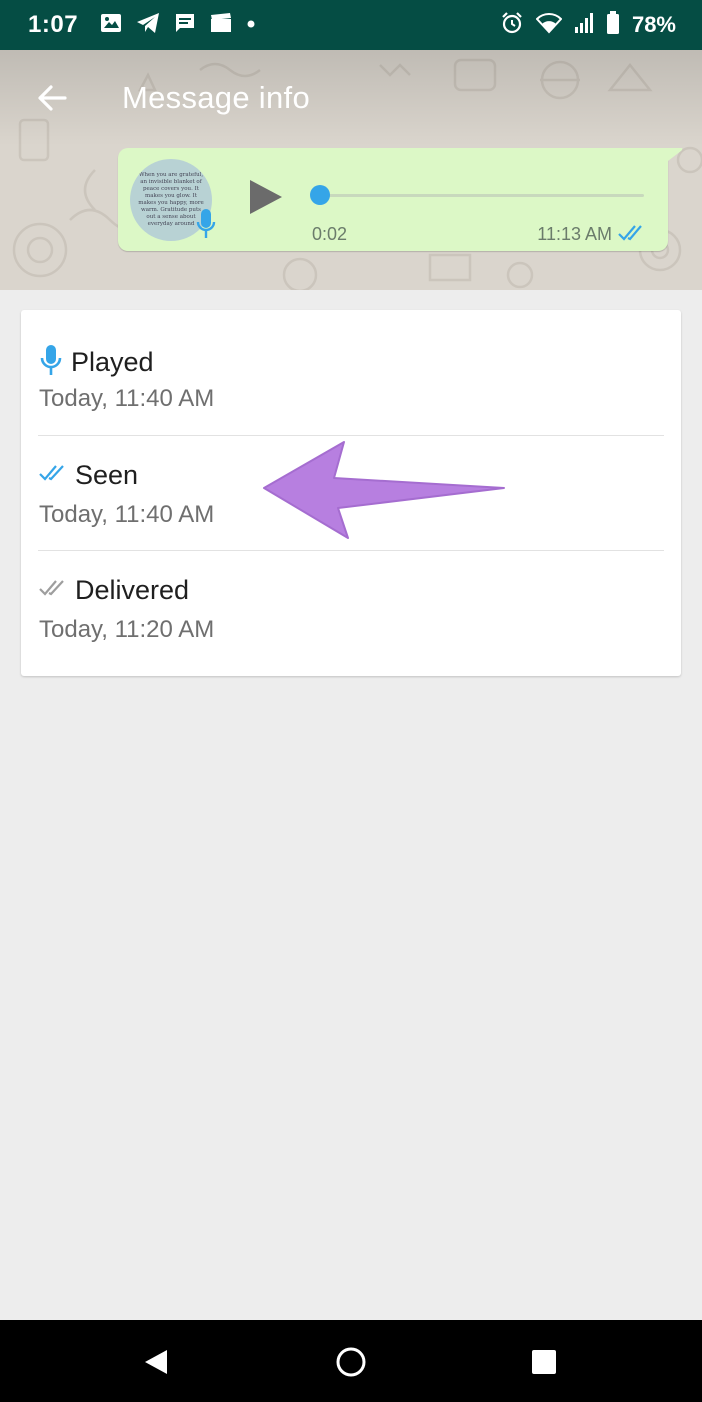  I want to click on nav-home-button, so click(351, 1362).